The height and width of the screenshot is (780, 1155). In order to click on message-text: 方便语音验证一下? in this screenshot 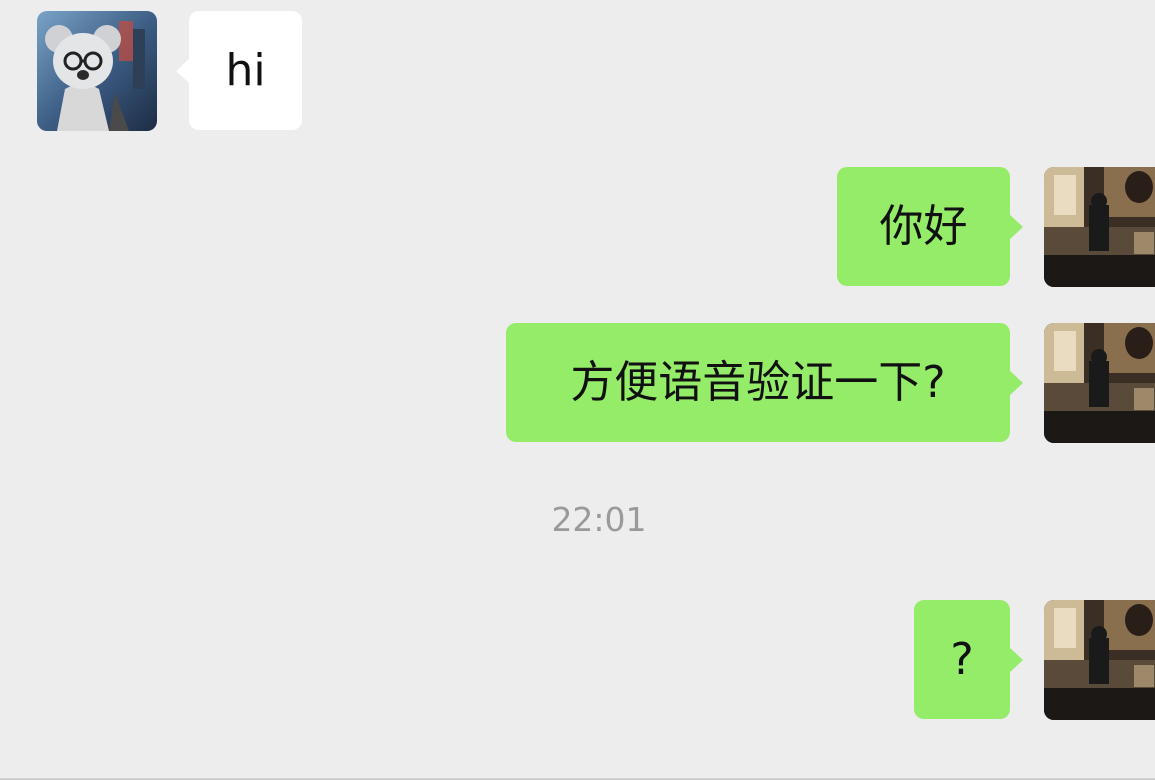, I will do `click(758, 382)`.